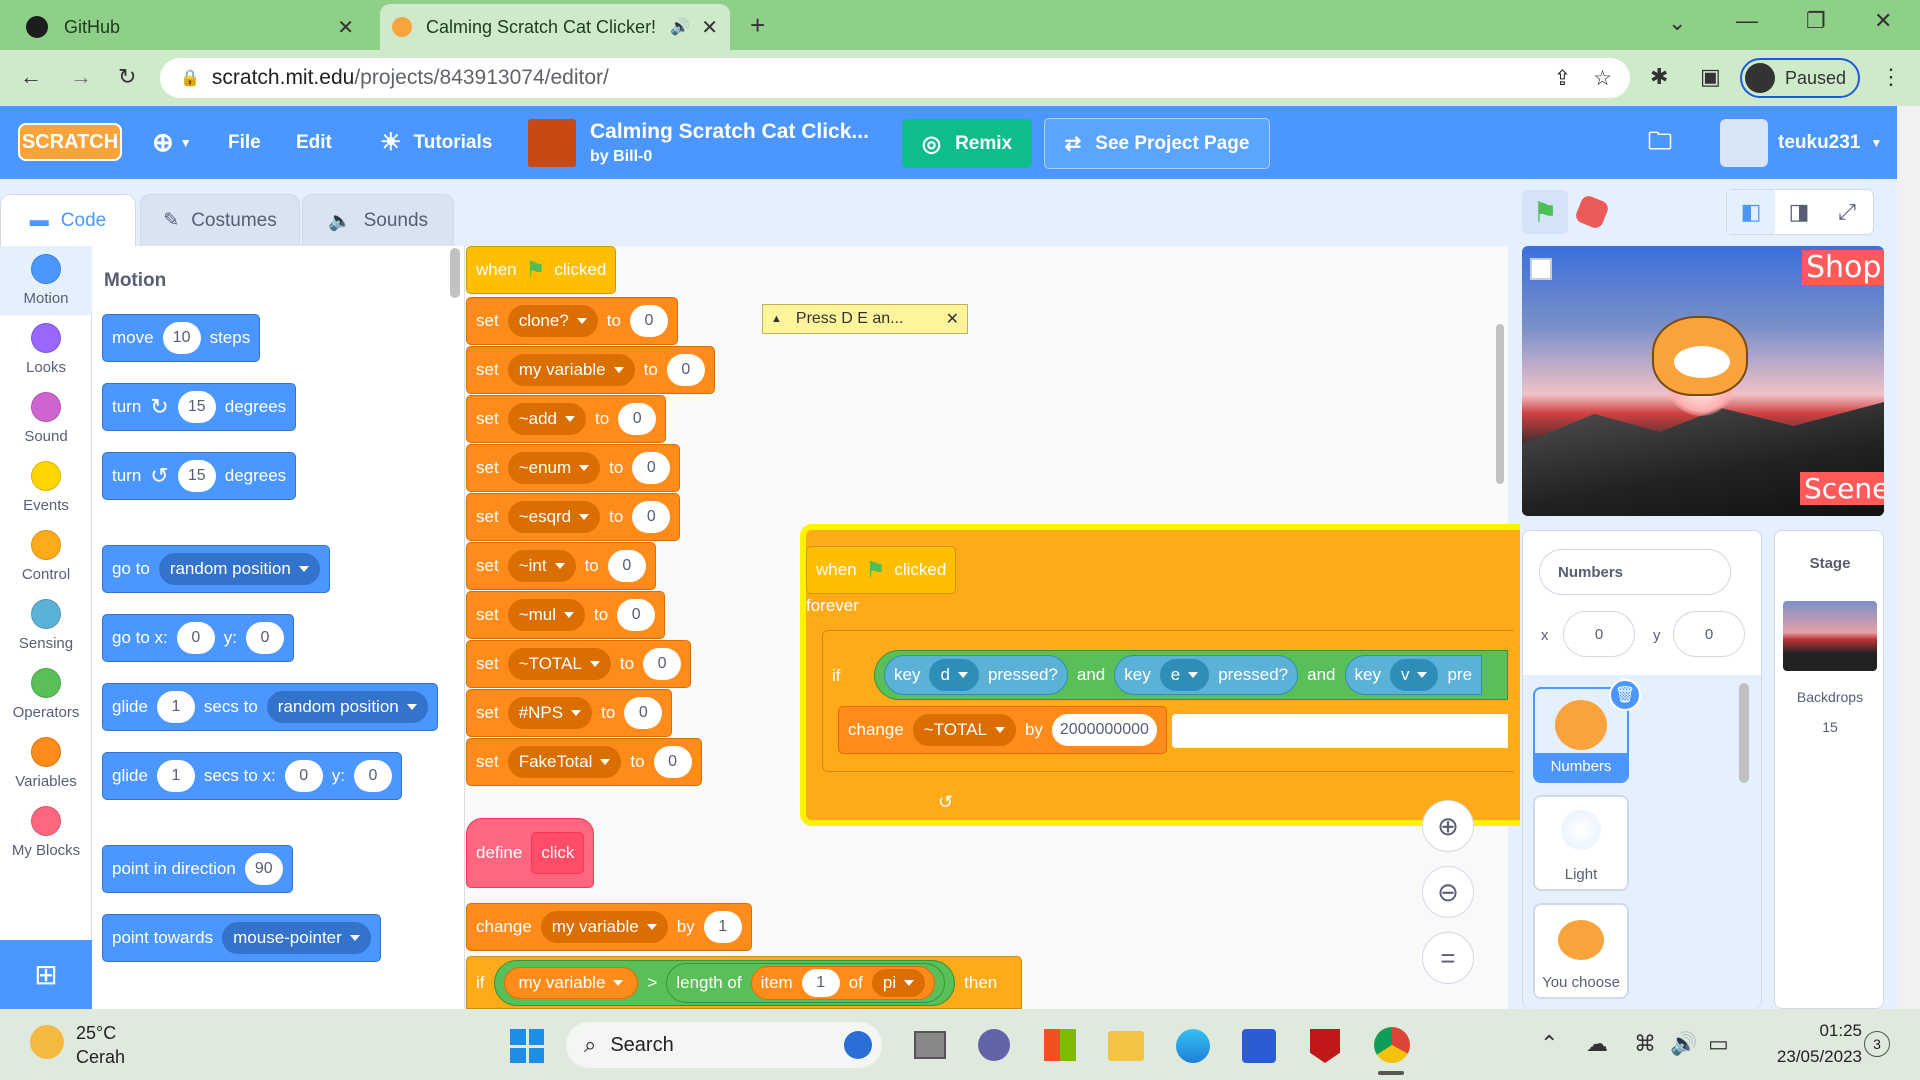 The width and height of the screenshot is (1920, 1080). What do you see at coordinates (172, 142) in the screenshot?
I see `language-menu: ⊕ ▼` at bounding box center [172, 142].